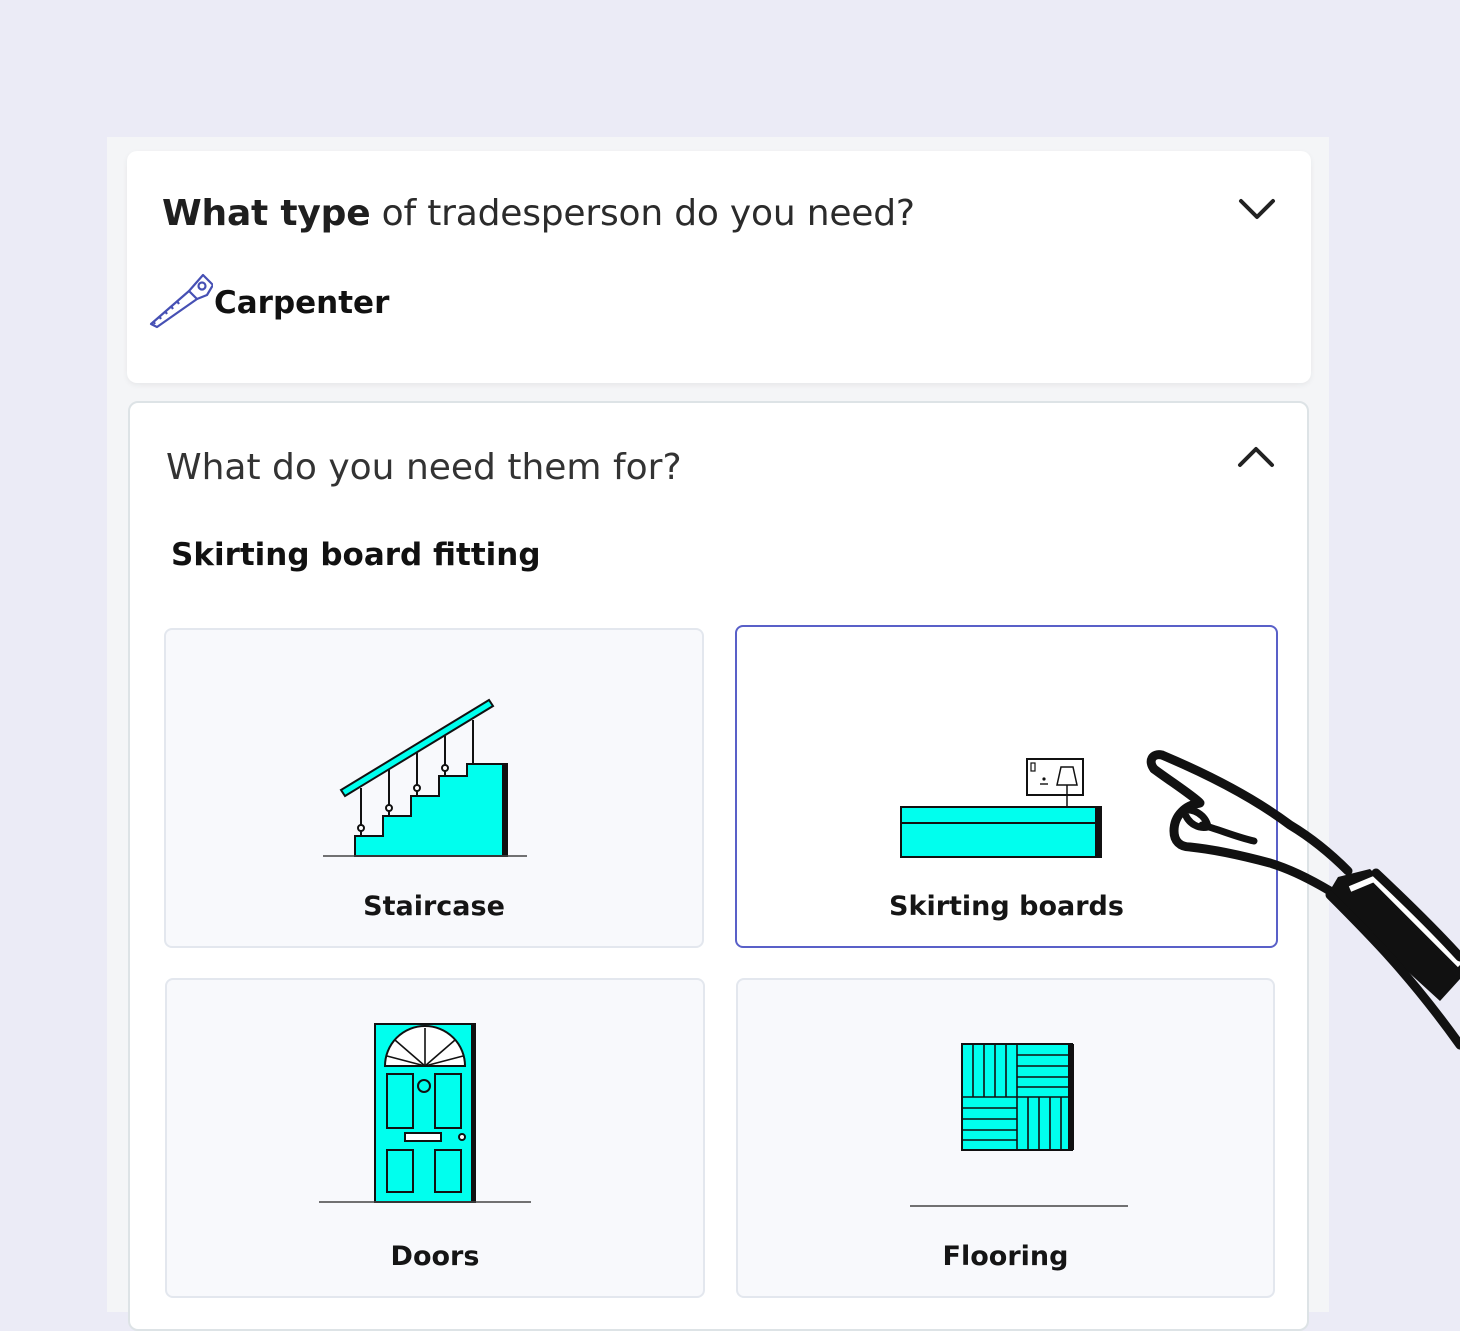  What do you see at coordinates (356, 555) in the screenshot?
I see `job-type-subtitle: Skirting board fitting` at bounding box center [356, 555].